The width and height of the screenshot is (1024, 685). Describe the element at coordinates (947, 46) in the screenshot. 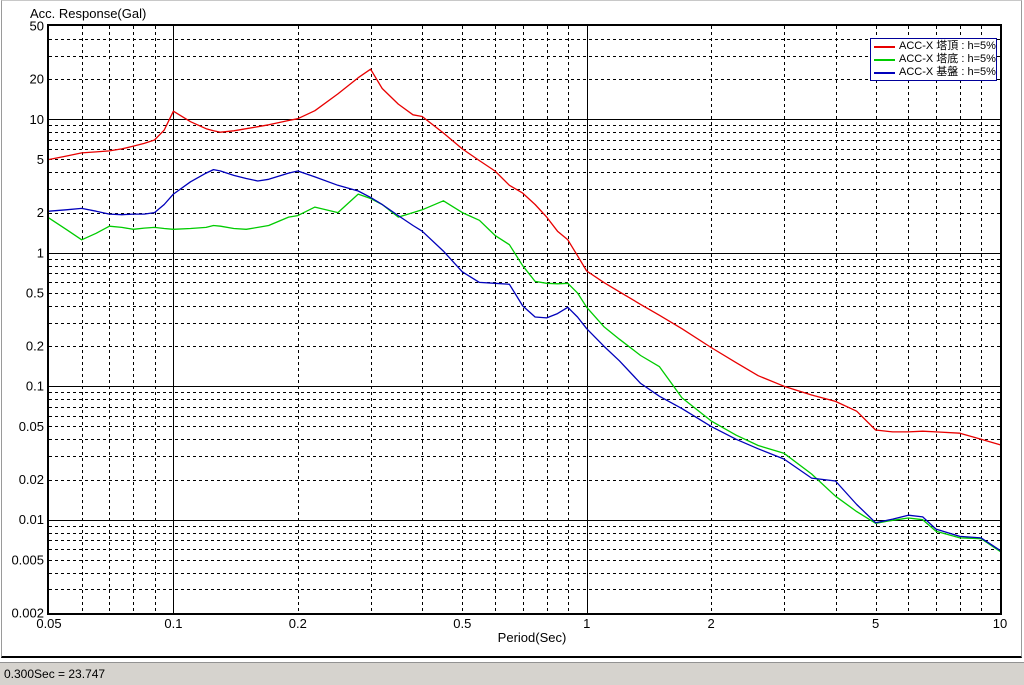

I see `legend-label: ACC-X 塔頂 : h=5%` at that location.